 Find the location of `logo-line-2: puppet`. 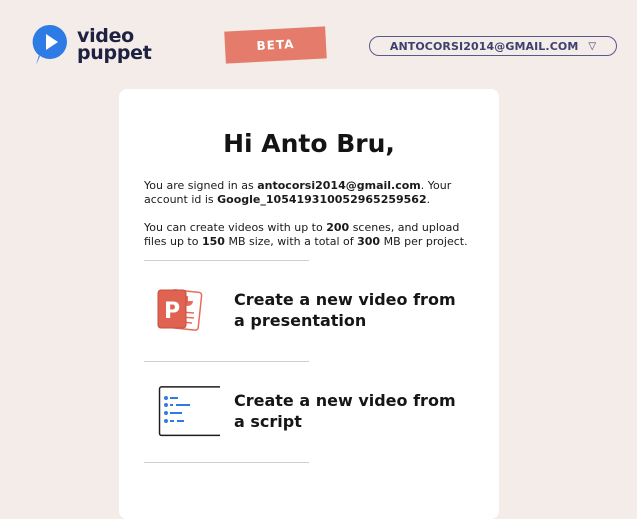

logo-line-2: puppet is located at coordinates (114, 53).